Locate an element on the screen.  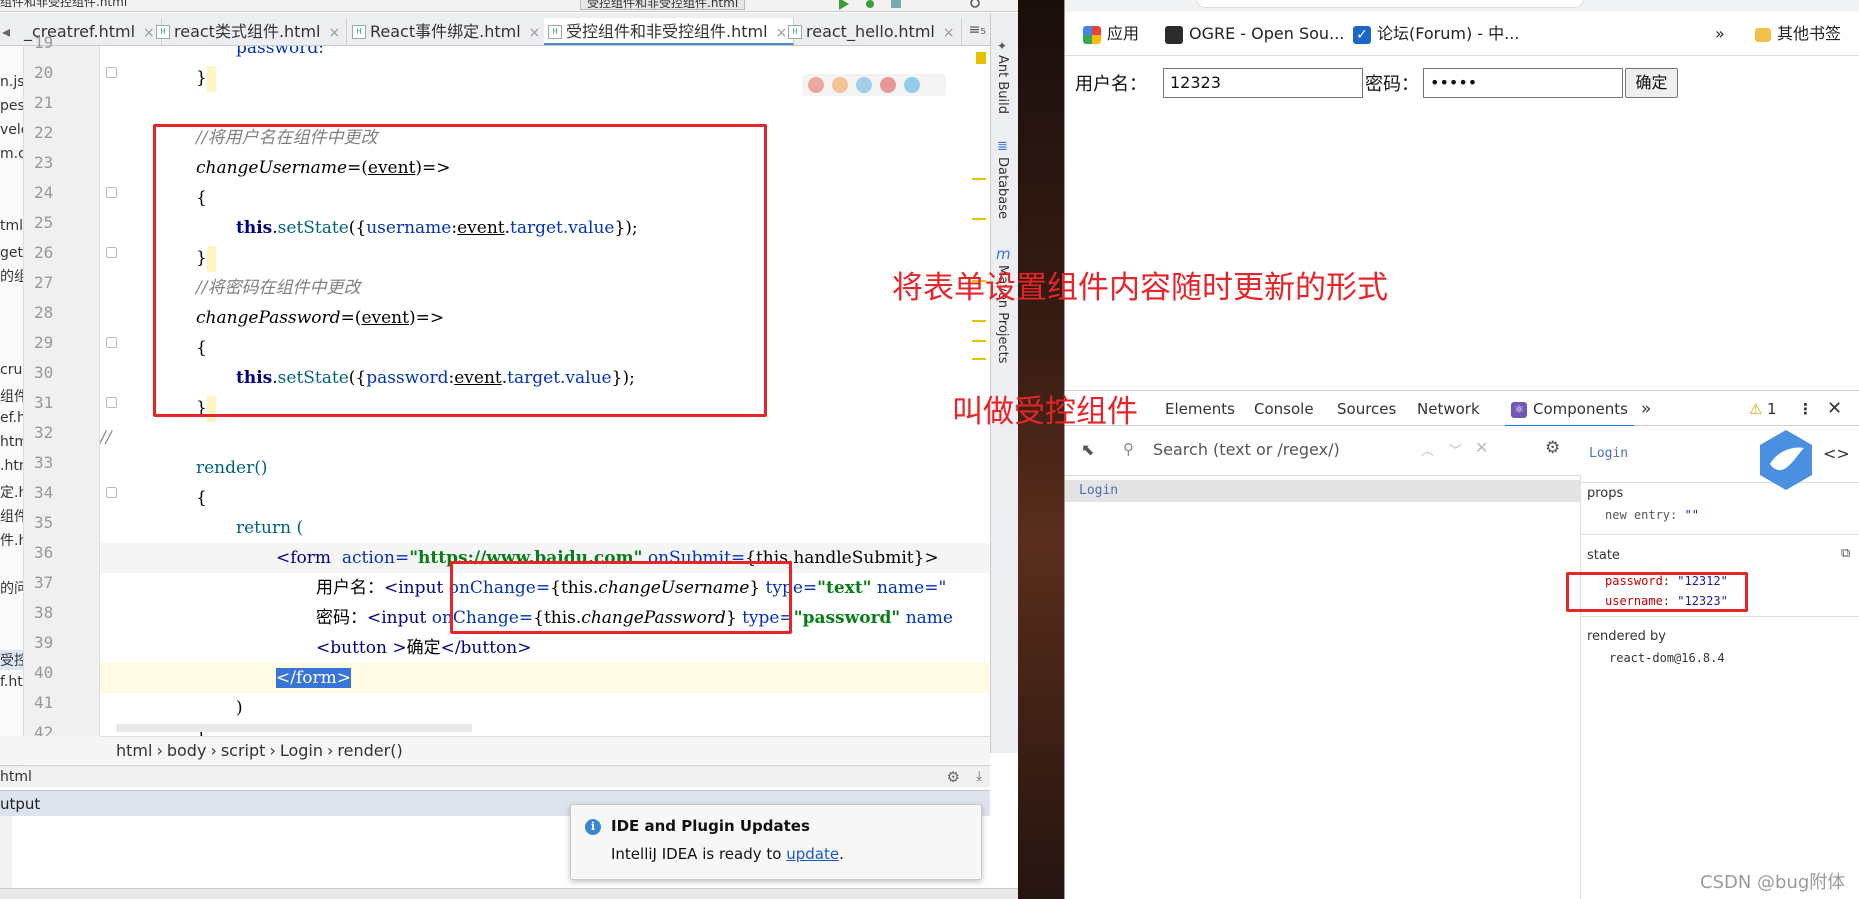
project-tree-item: velo is located at coordinates (11, 130).